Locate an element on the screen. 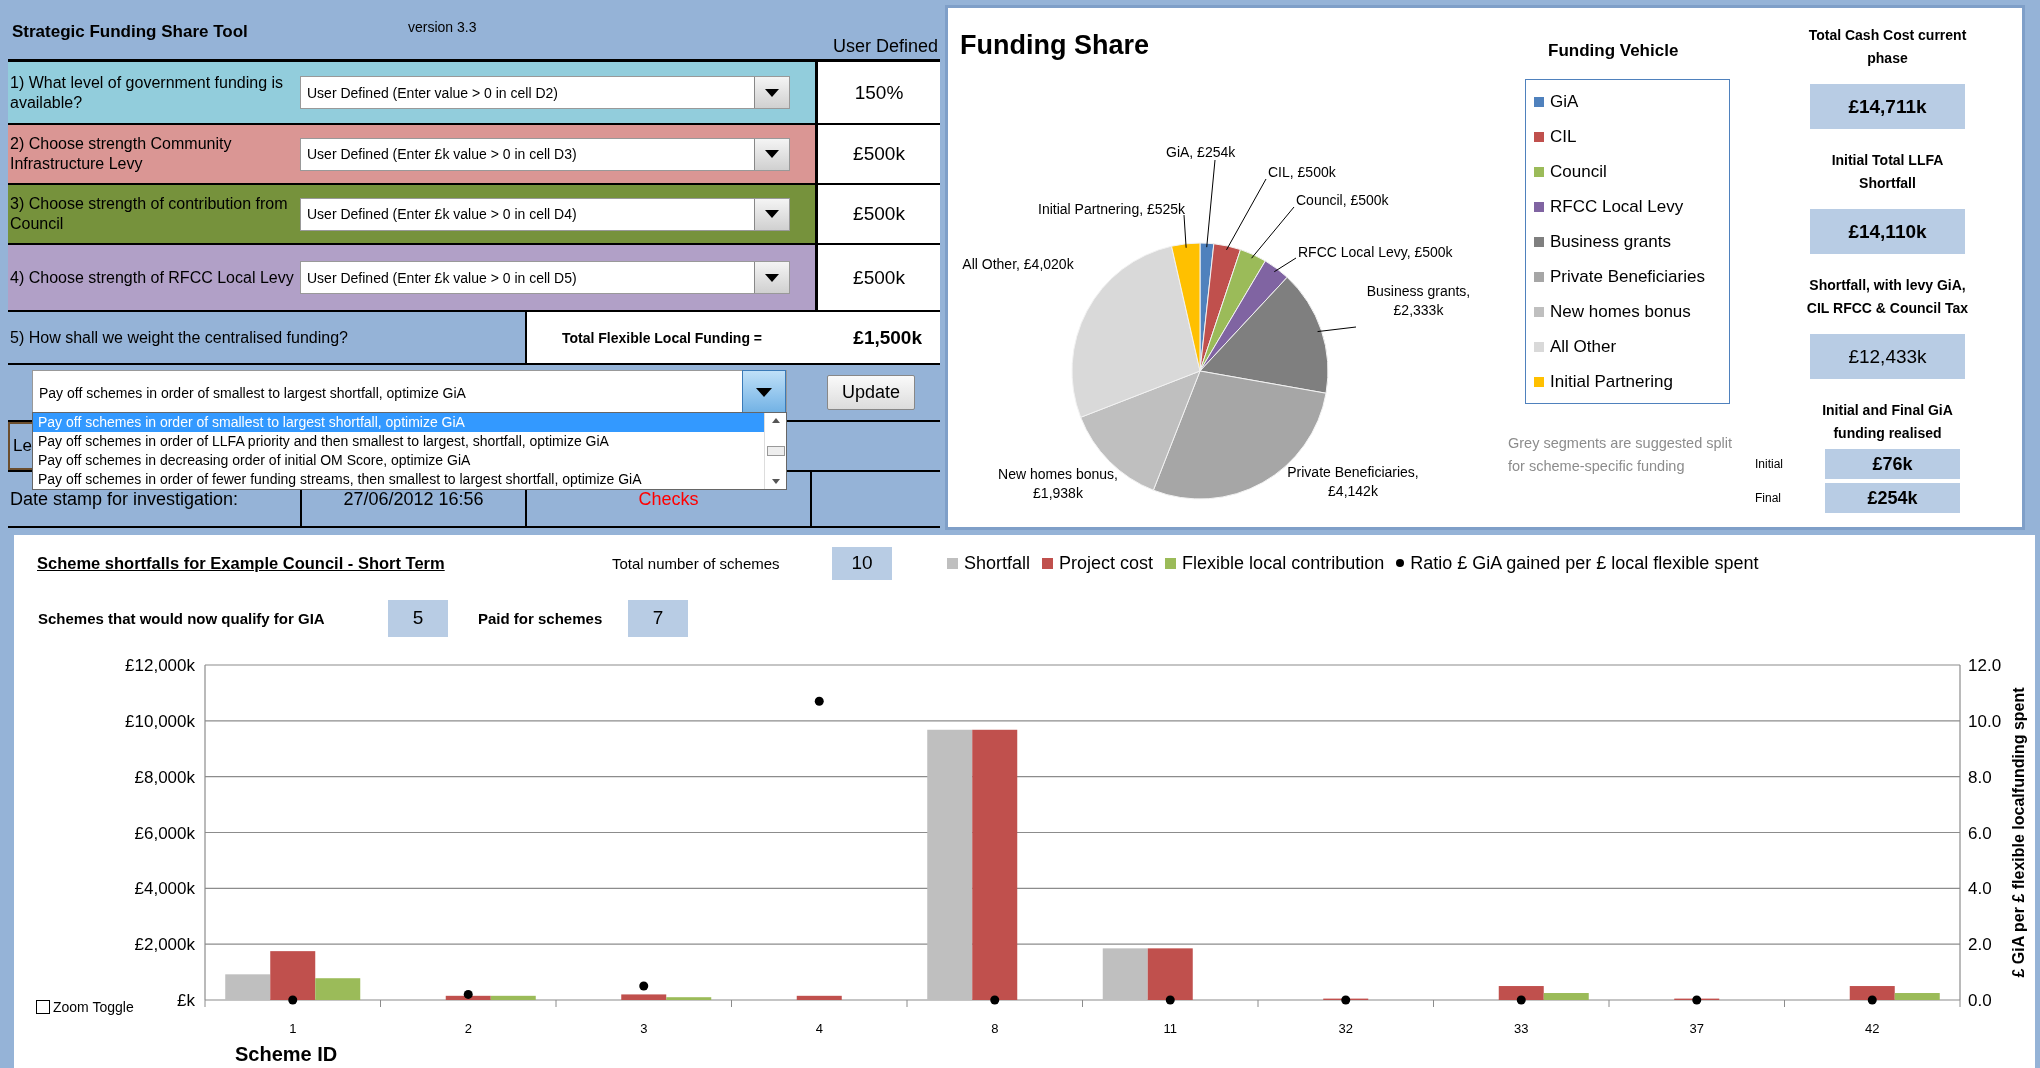 The width and height of the screenshot is (2040, 1068). paid-label: Paid for schemes is located at coordinates (541, 618).